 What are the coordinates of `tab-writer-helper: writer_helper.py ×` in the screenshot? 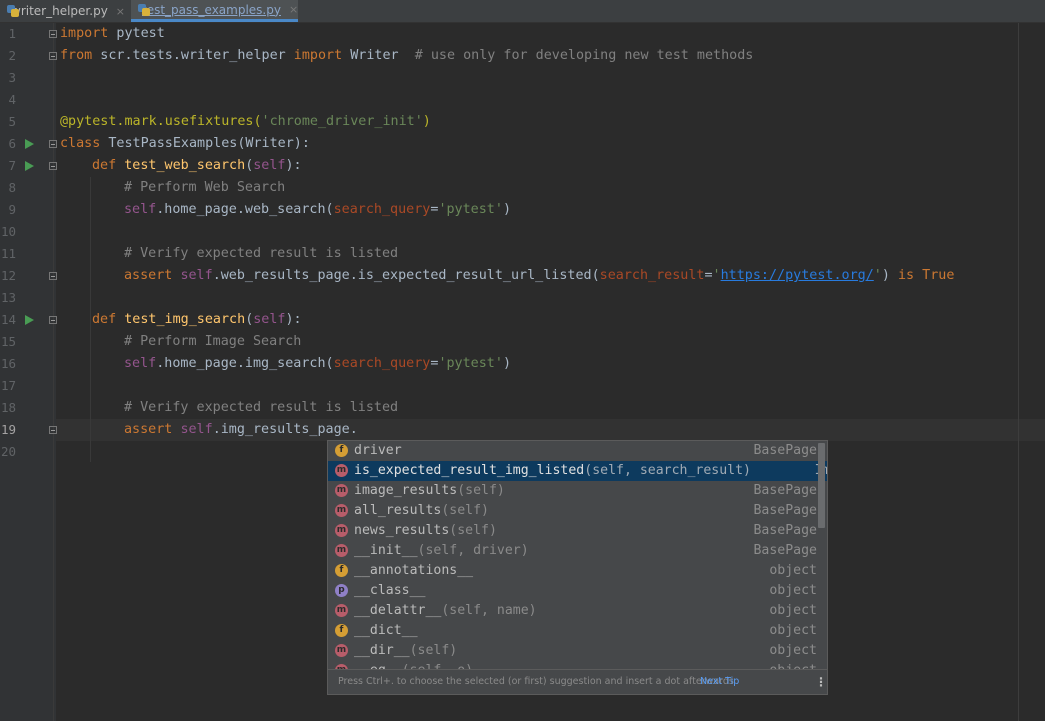 It's located at (65, 11).